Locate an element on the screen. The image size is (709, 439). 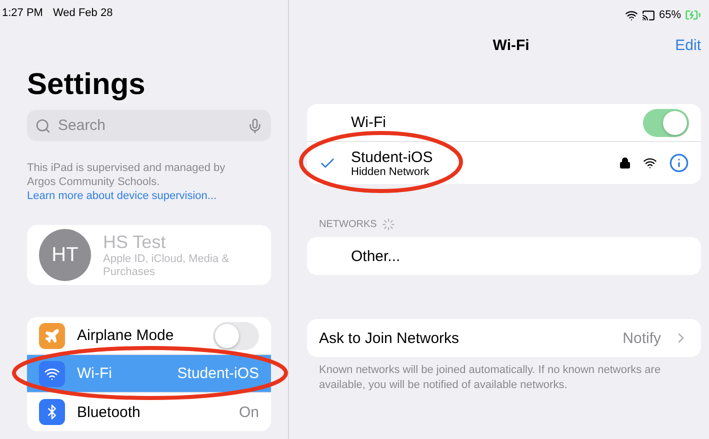
network-name: Student-iOS is located at coordinates (392, 157).